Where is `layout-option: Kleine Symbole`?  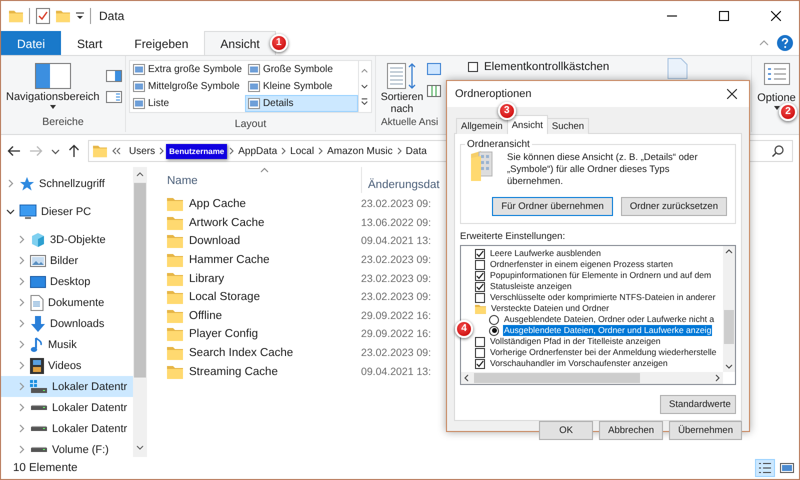
layout-option: Kleine Symbole is located at coordinates (301, 86).